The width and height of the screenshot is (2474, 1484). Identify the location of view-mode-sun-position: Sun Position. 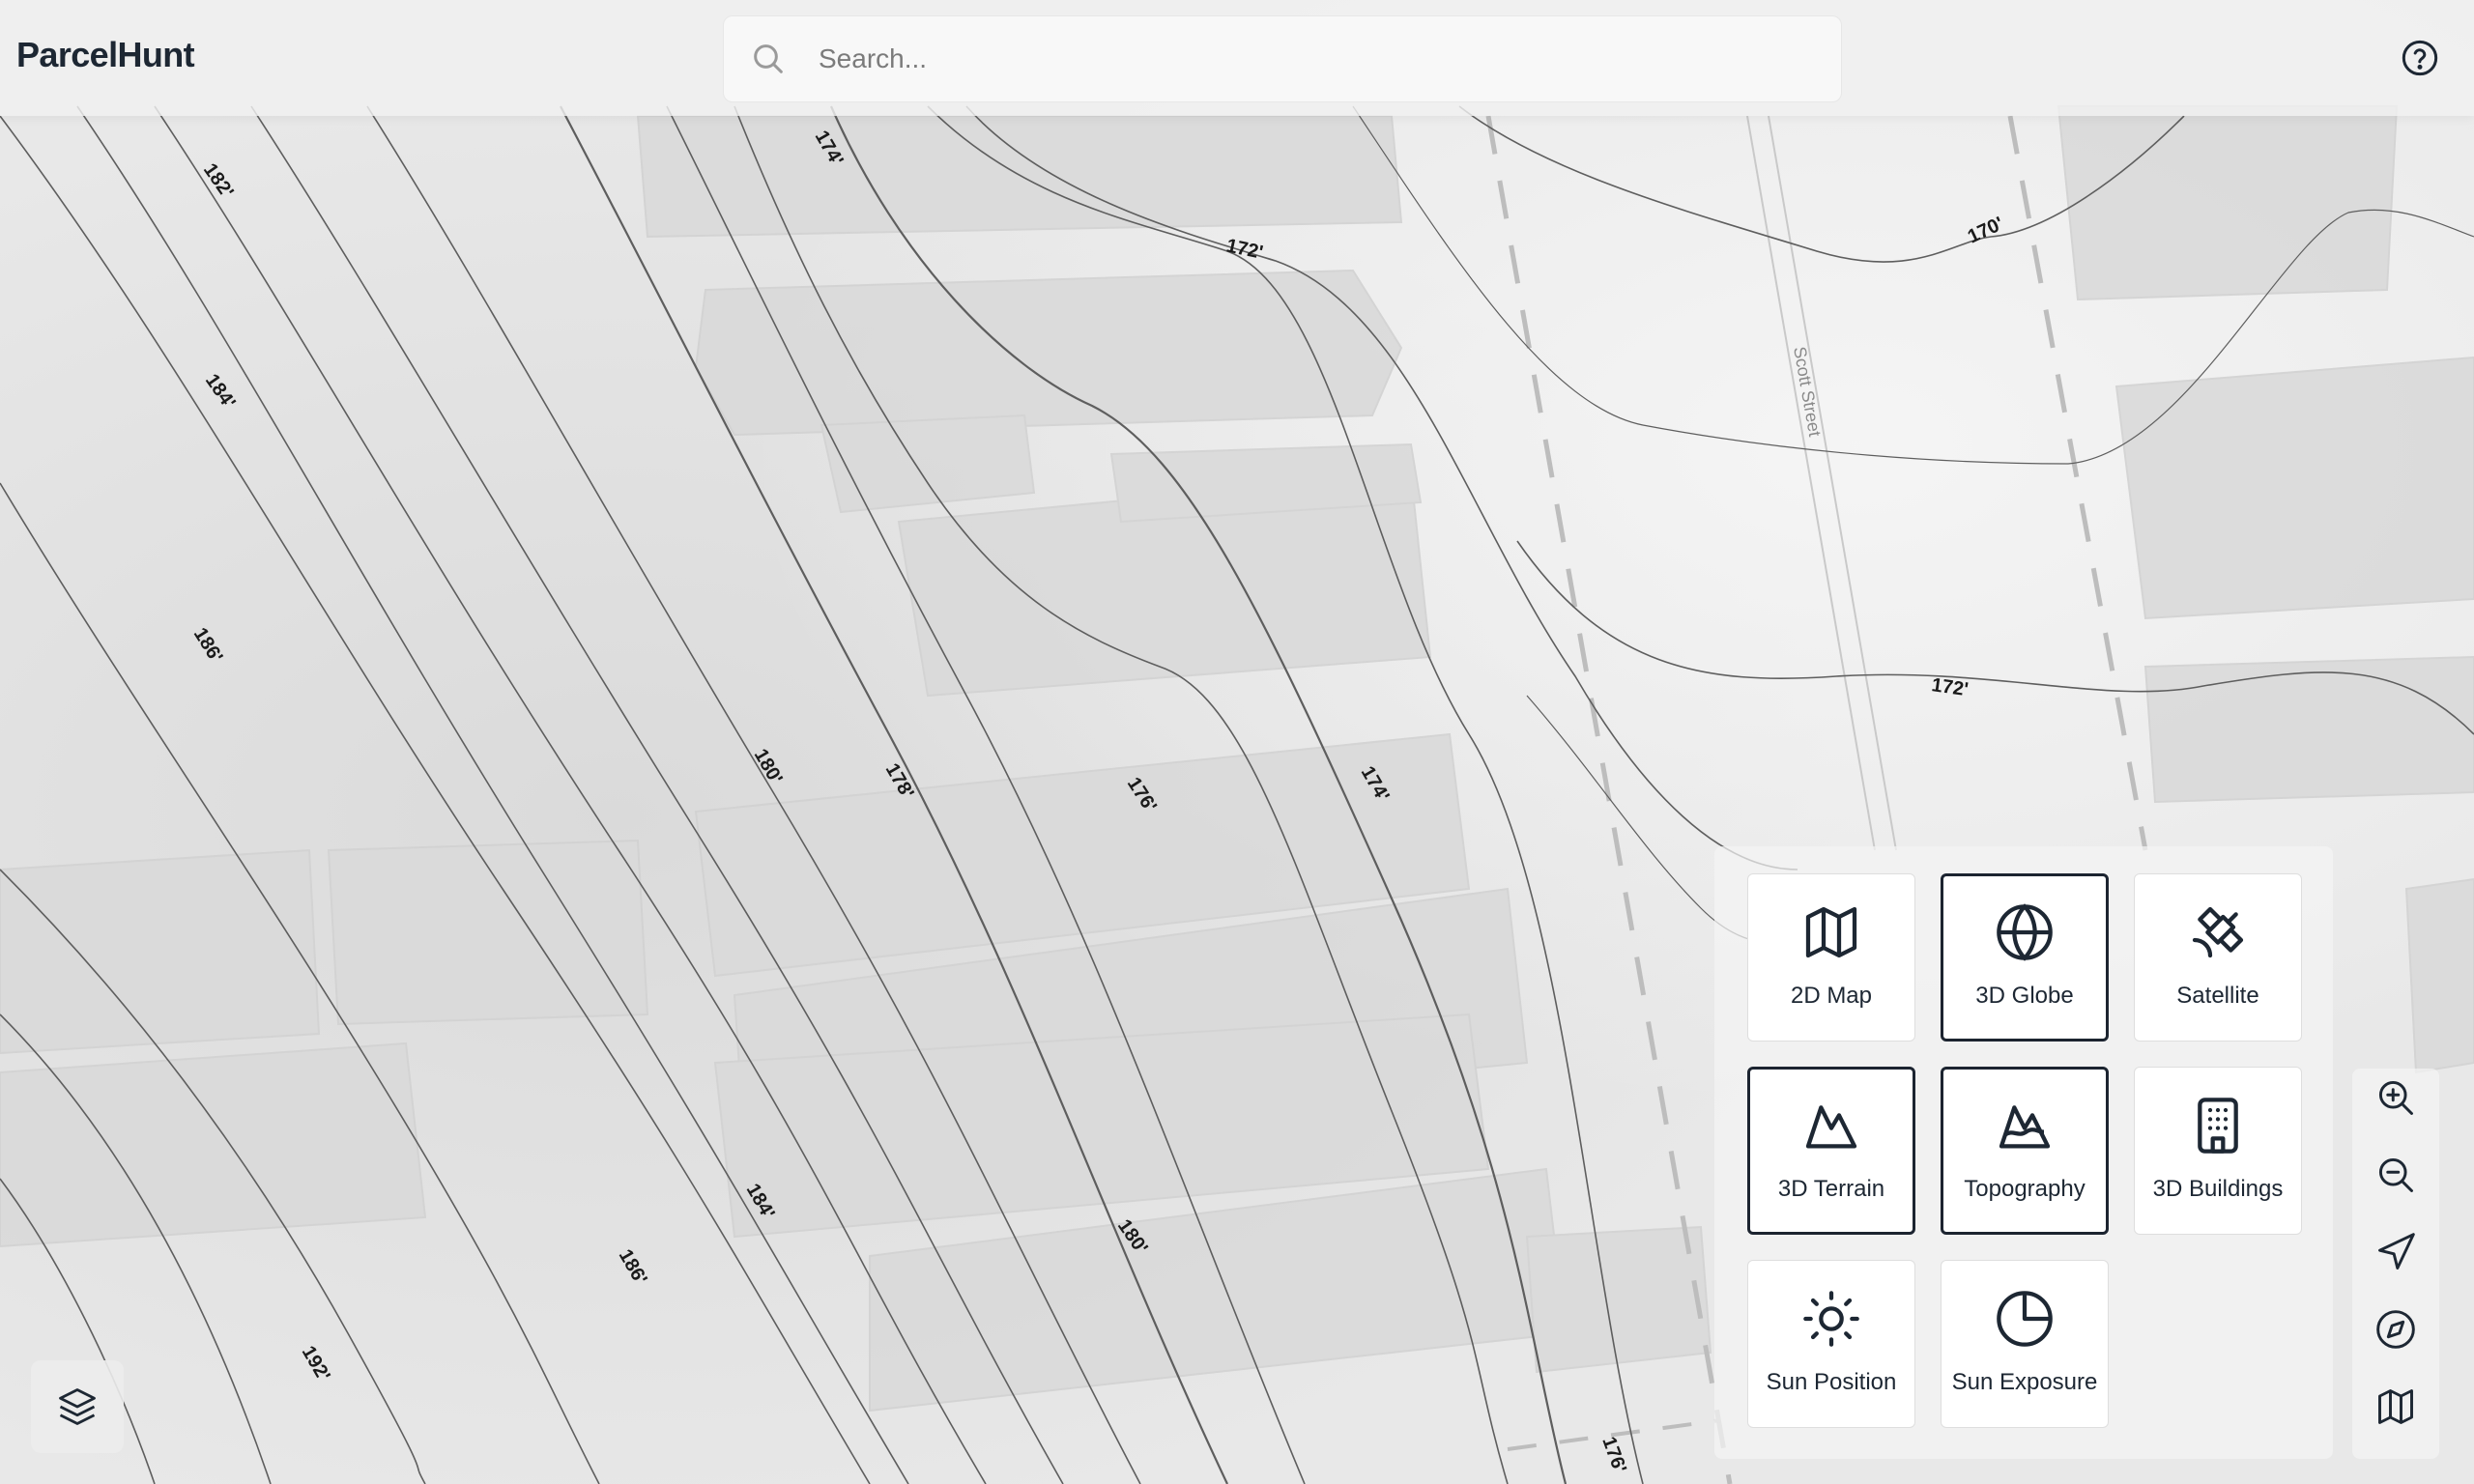
(1831, 1344).